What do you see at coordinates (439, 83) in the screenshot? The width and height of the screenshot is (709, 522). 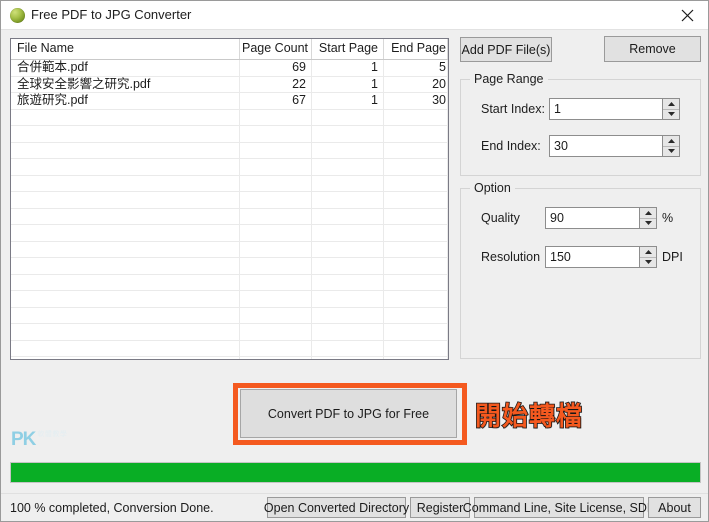 I see `cell-end-page: 20` at bounding box center [439, 83].